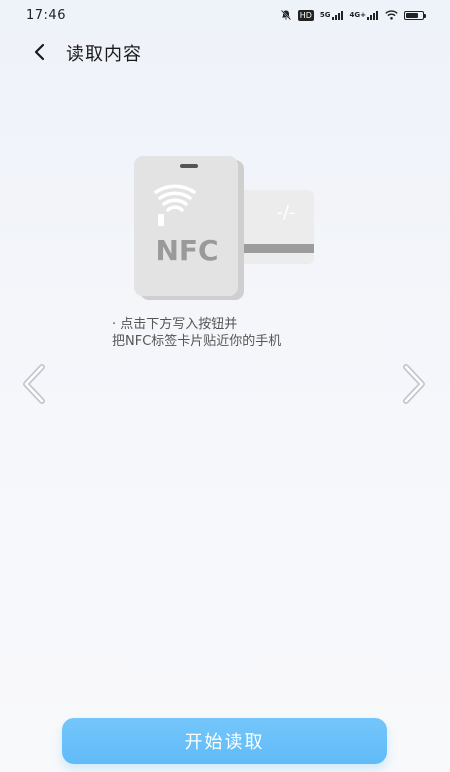 The height and width of the screenshot is (772, 450). I want to click on hd-badge: HD, so click(305, 15).